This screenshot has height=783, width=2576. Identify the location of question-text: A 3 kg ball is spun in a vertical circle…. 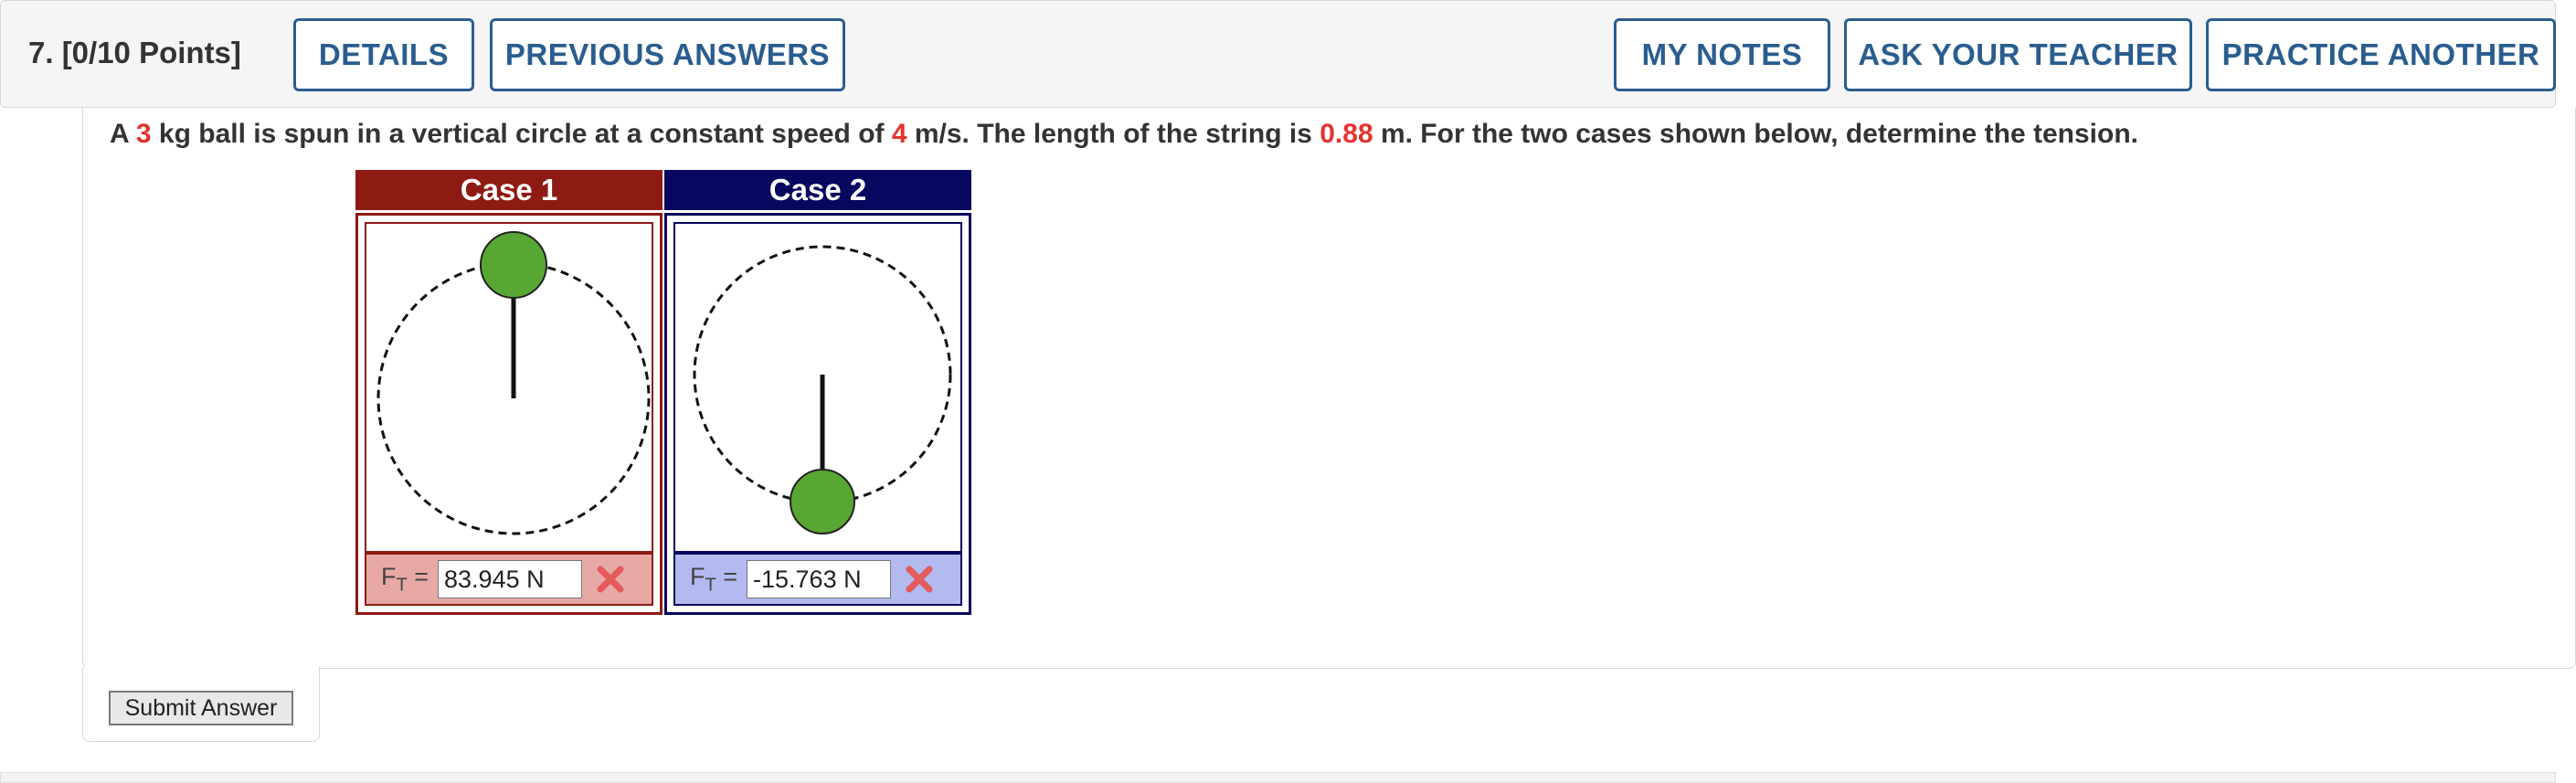
(1124, 134).